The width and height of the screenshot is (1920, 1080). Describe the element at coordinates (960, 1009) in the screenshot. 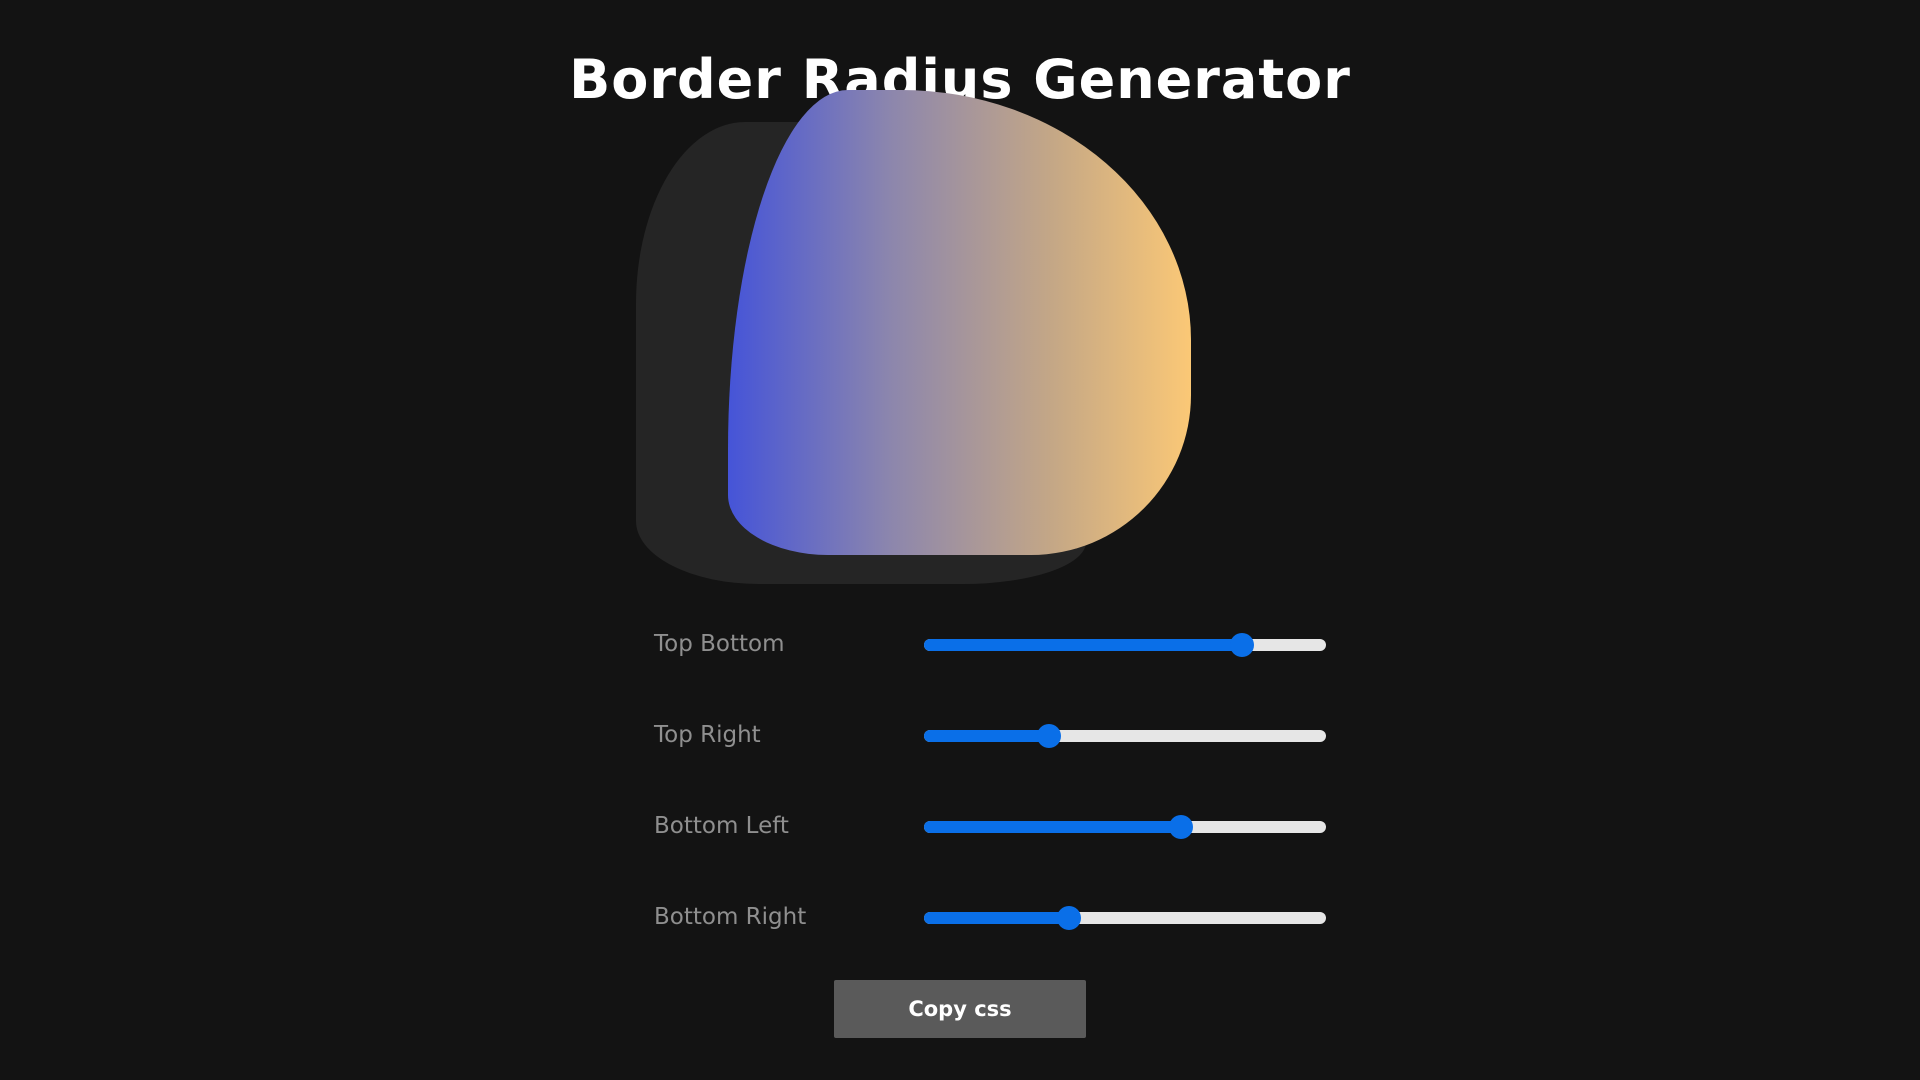

I see `copy-css-button: Copy css` at that location.